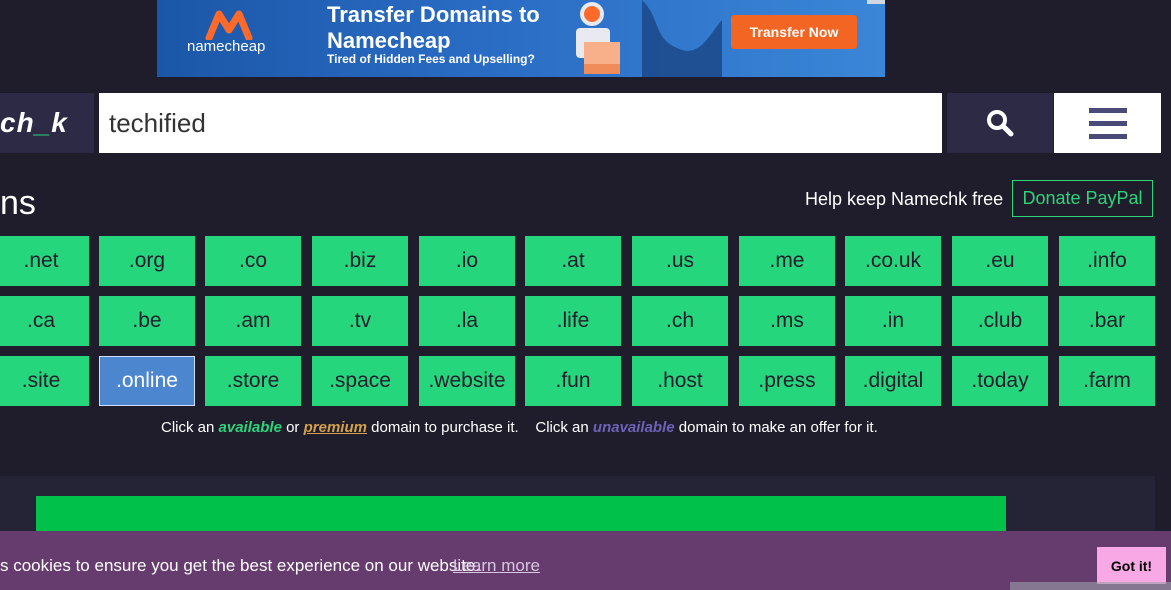 This screenshot has height=590, width=1171. What do you see at coordinates (467, 321) in the screenshot?
I see `tld-la: .la` at bounding box center [467, 321].